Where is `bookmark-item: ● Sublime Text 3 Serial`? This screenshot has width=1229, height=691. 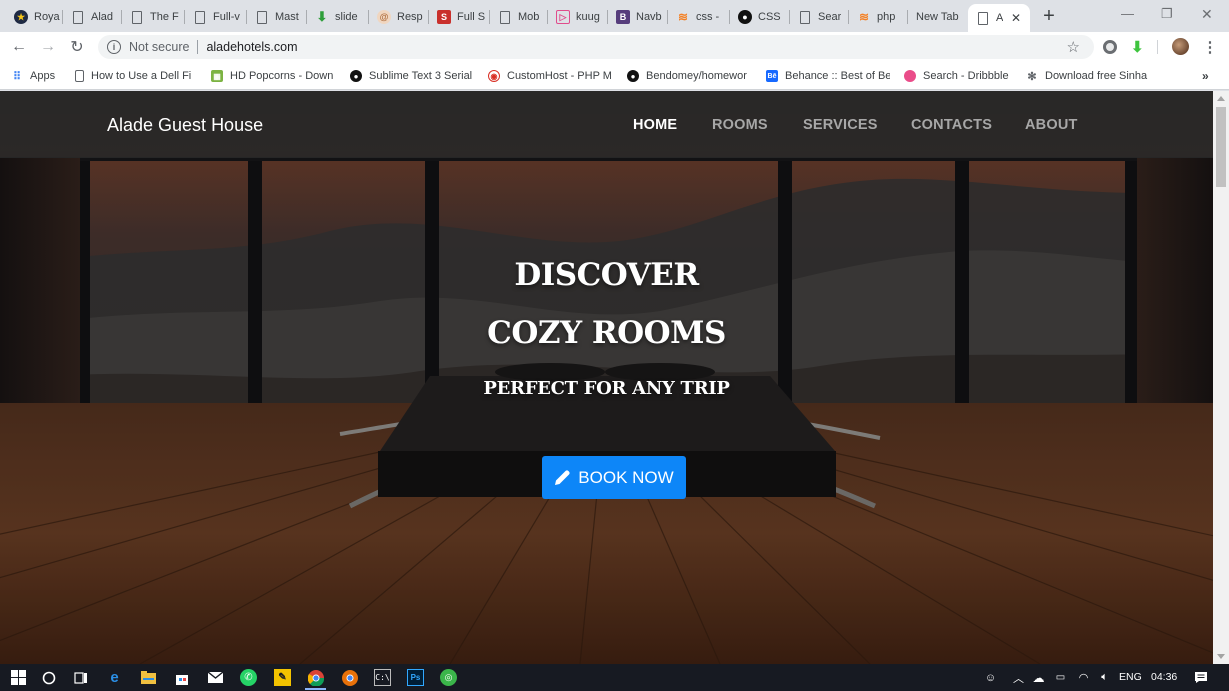
bookmark-item: ● Sublime Text 3 Serial is located at coordinates (411, 76).